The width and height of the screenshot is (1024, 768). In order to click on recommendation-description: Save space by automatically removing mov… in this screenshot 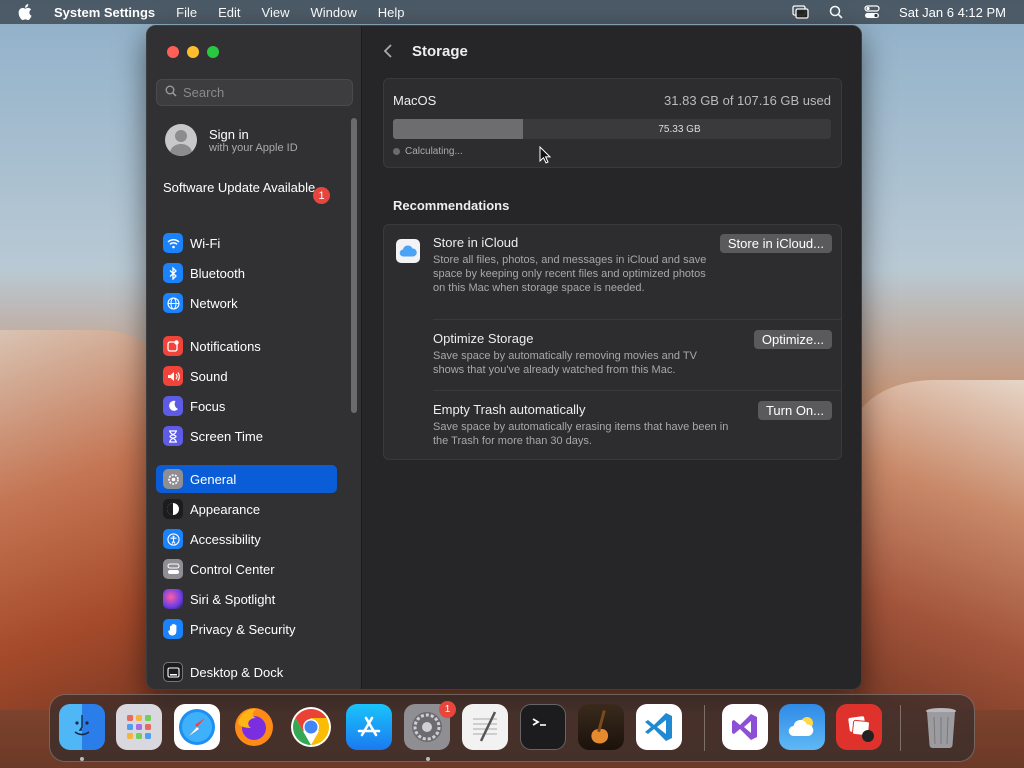, I will do `click(565, 363)`.